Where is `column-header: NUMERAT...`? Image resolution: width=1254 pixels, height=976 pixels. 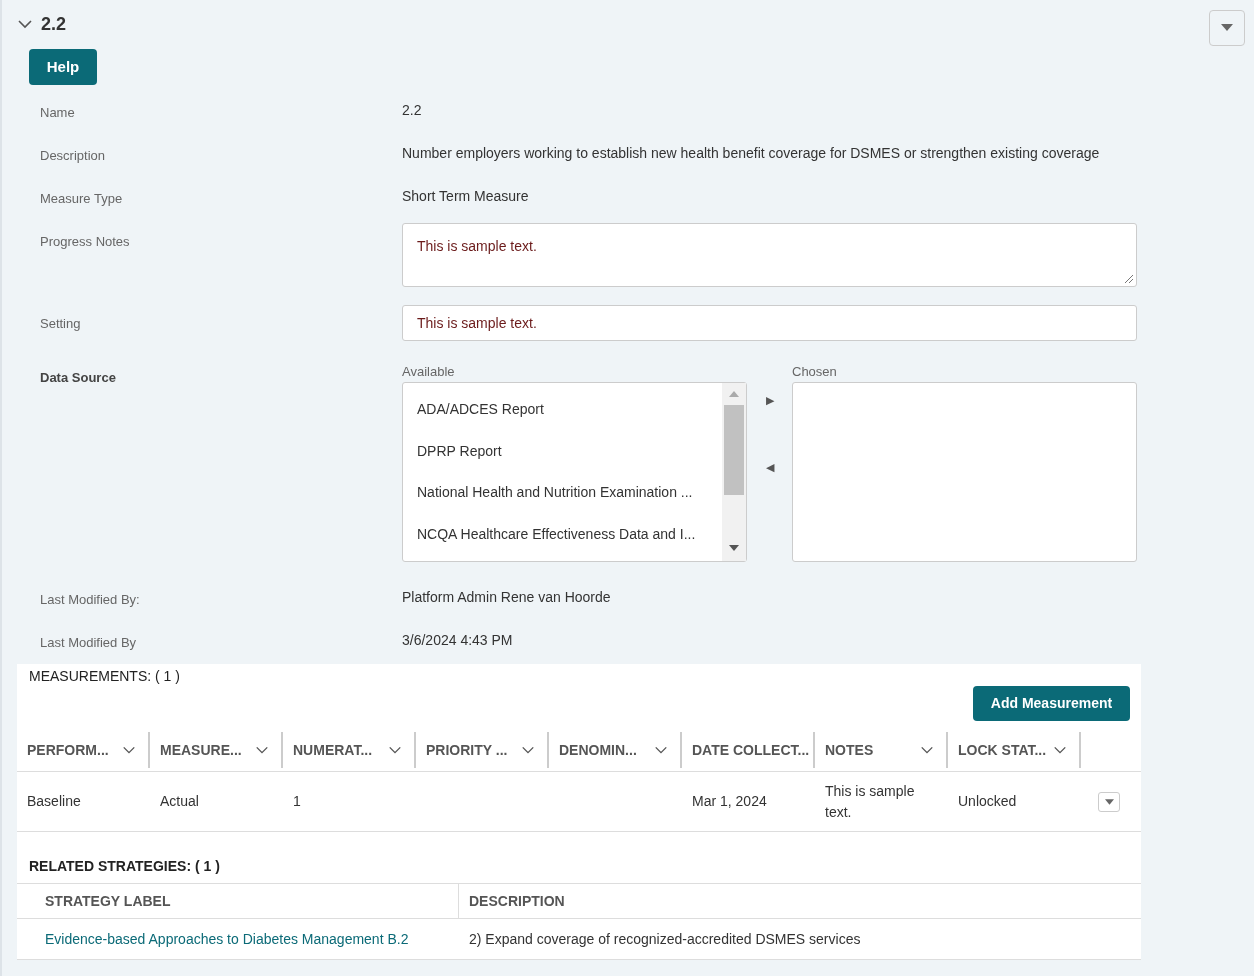 column-header: NUMERAT... is located at coordinates (349, 750).